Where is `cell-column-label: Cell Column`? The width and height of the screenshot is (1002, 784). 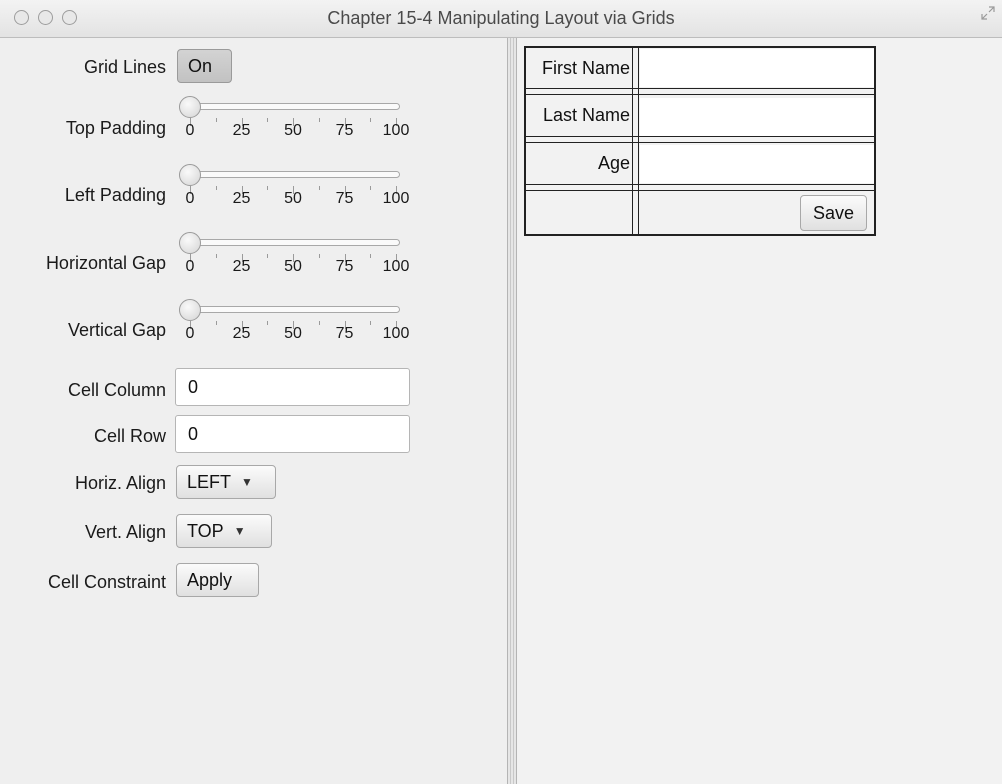 cell-column-label: Cell Column is located at coordinates (116, 390).